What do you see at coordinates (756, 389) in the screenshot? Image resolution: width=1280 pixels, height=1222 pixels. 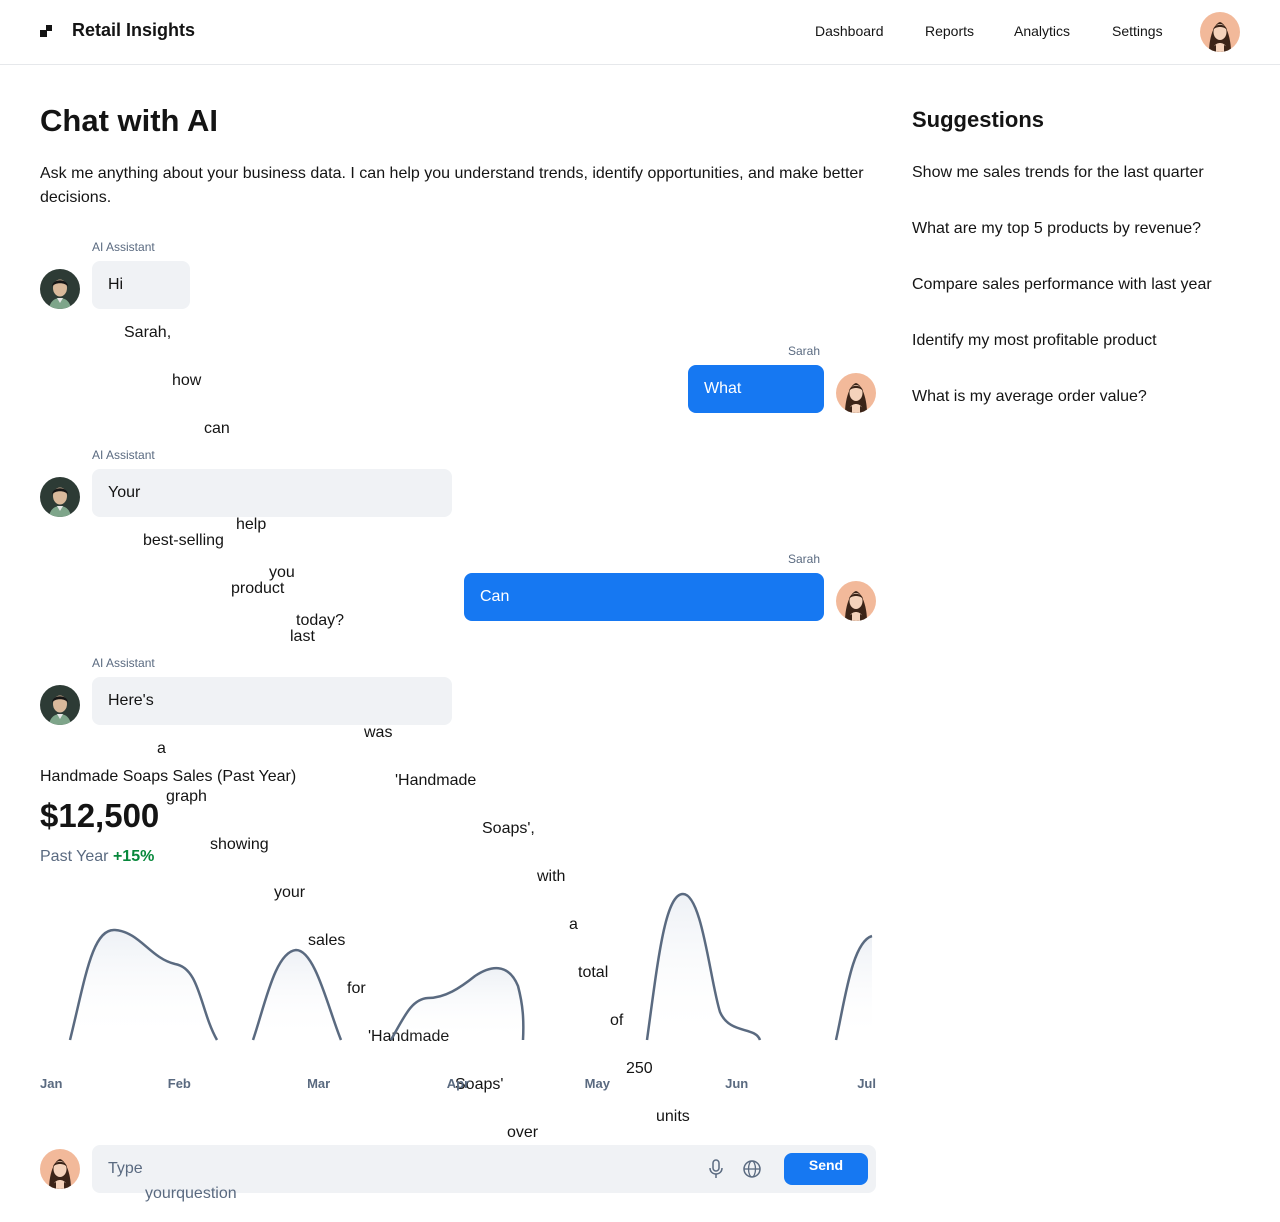 I see `user-message-bubble: What` at bounding box center [756, 389].